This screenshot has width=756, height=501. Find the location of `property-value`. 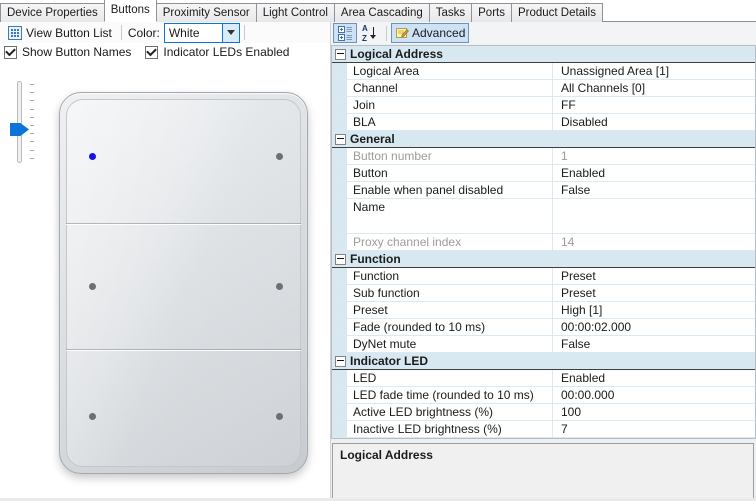

property-value is located at coordinates (653, 216).